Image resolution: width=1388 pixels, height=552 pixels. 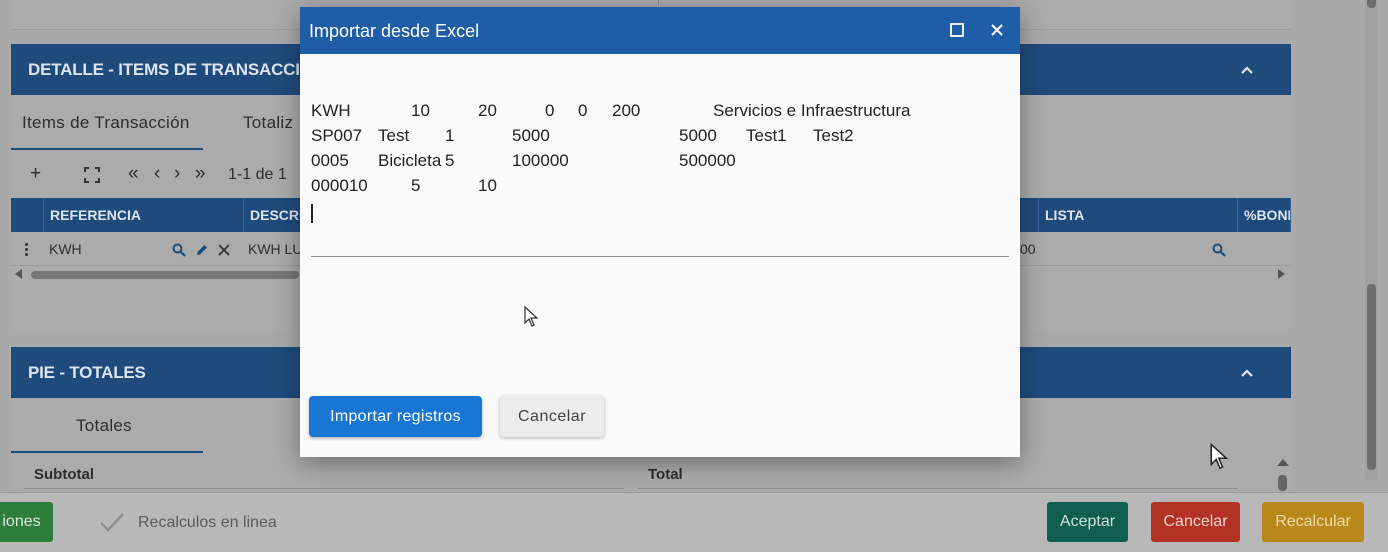 I want to click on vertical-scrollbar-top-thumb, so click(x=1371, y=4).